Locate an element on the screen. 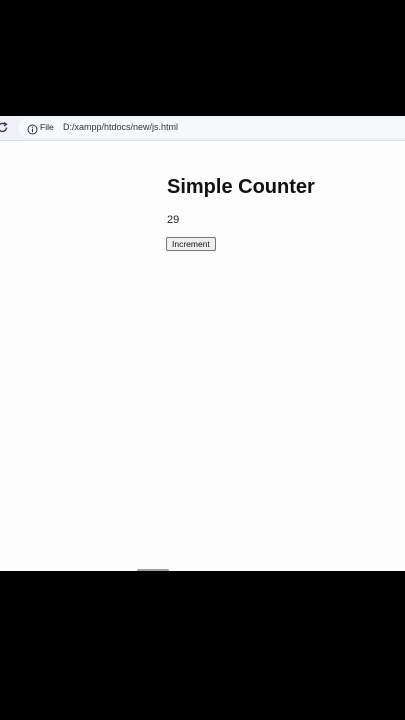 The width and height of the screenshot is (405, 720). browser-toolbar: File D:/xampp/htdocs/new/js.html is located at coordinates (202, 128).